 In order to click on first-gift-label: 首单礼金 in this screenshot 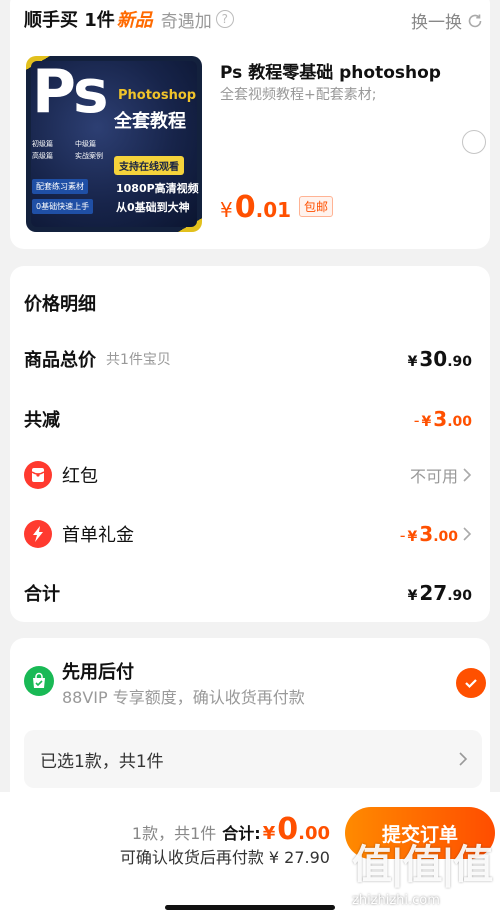, I will do `click(98, 535)`.